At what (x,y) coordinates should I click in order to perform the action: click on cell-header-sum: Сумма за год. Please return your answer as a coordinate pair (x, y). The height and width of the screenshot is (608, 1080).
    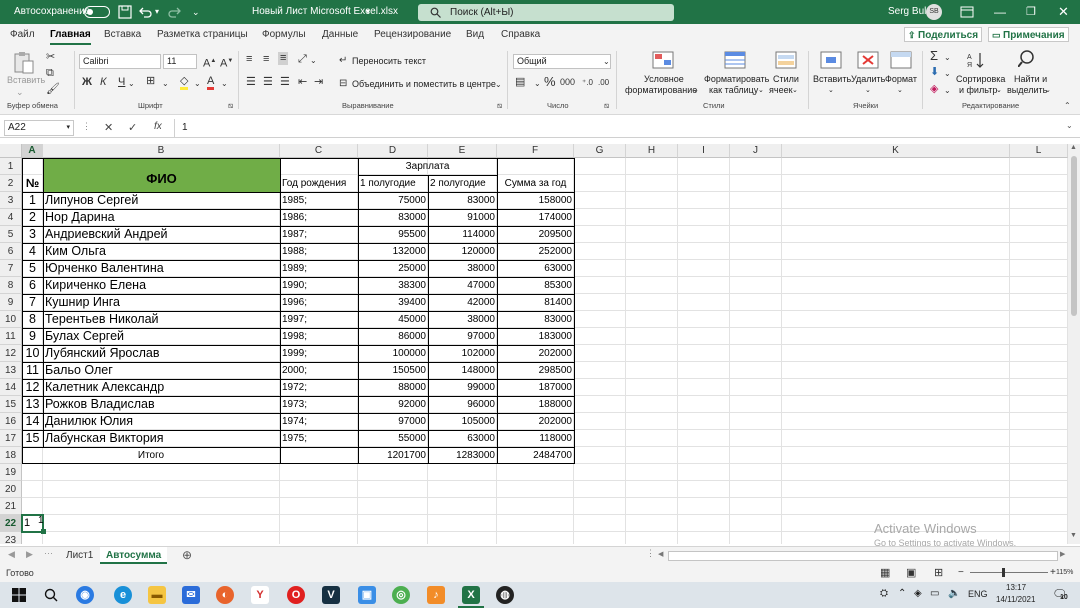
    Looking at the image, I should click on (535, 183).